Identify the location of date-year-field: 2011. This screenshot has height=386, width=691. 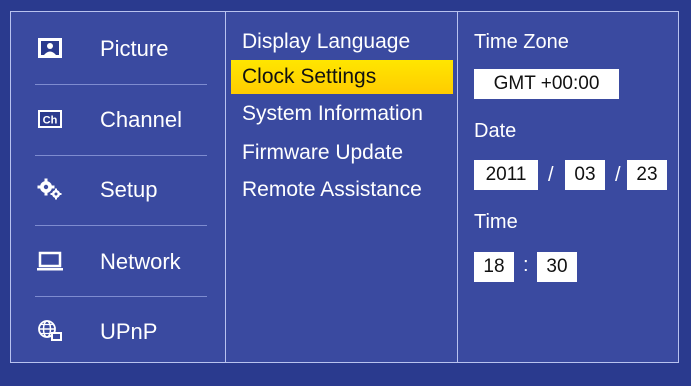
(506, 175).